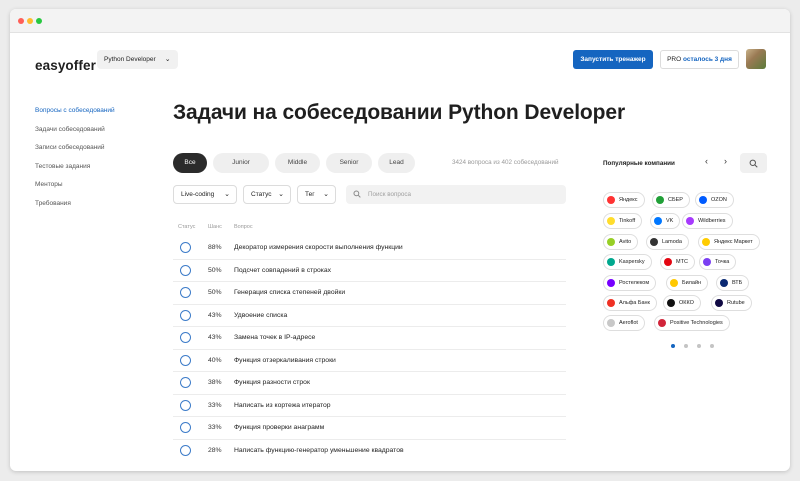  What do you see at coordinates (369, 406) in the screenshot?
I see `table-row: 33% Написать из кортежа итератор` at bounding box center [369, 406].